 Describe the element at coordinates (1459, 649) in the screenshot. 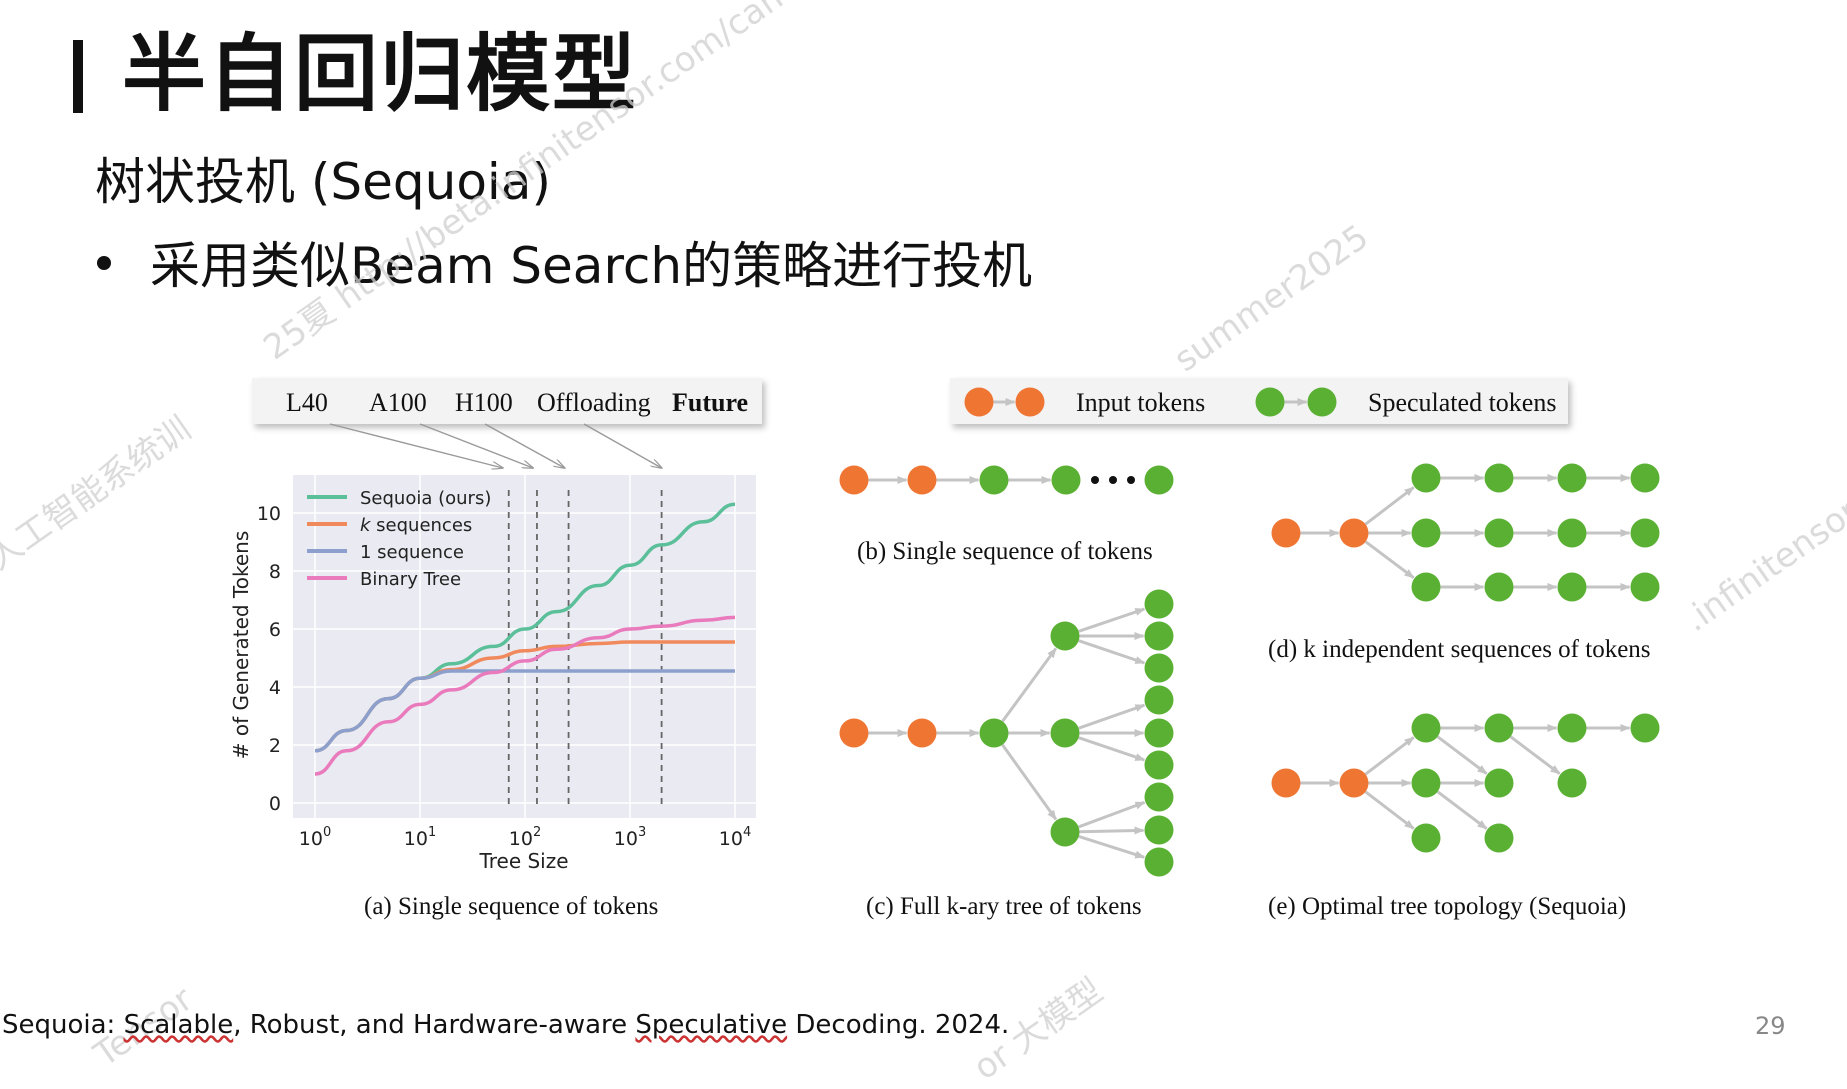

I see `caption-d: (d) k independent sequences of tokens` at that location.